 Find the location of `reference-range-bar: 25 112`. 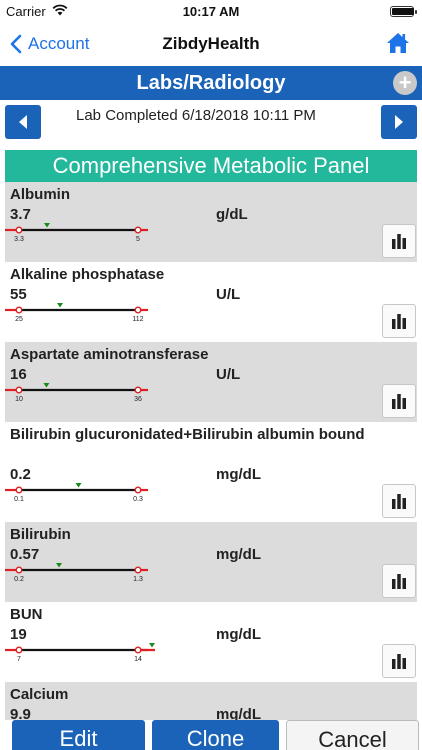

reference-range-bar: 25 112 is located at coordinates (76, 313).